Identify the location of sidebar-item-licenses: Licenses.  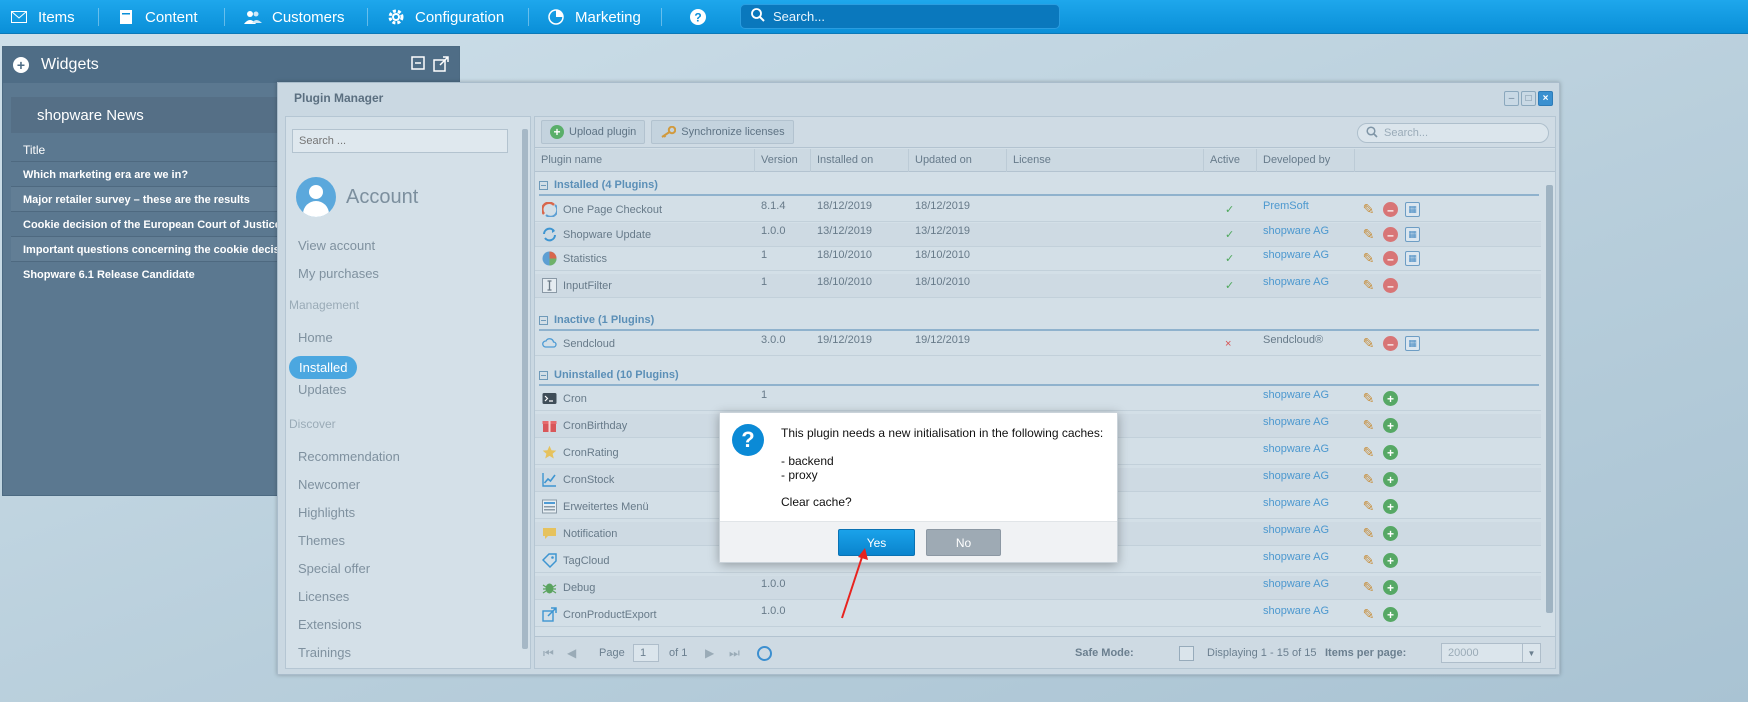
(323, 596).